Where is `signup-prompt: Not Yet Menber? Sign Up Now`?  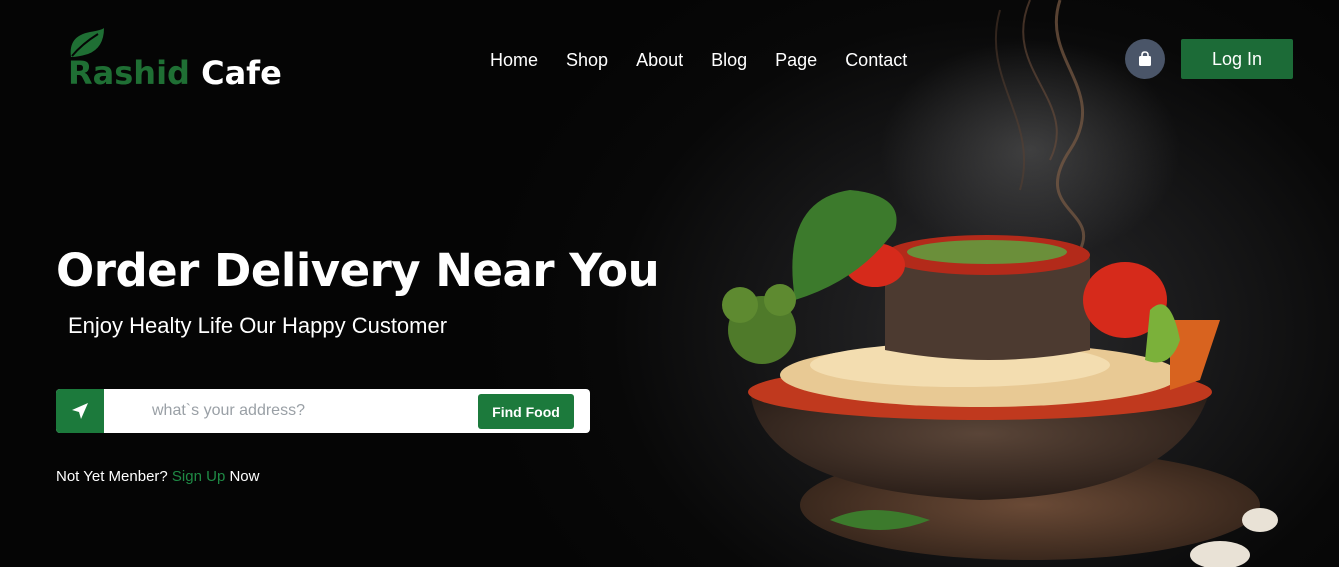 signup-prompt: Not Yet Menber? Sign Up Now is located at coordinates (157, 476).